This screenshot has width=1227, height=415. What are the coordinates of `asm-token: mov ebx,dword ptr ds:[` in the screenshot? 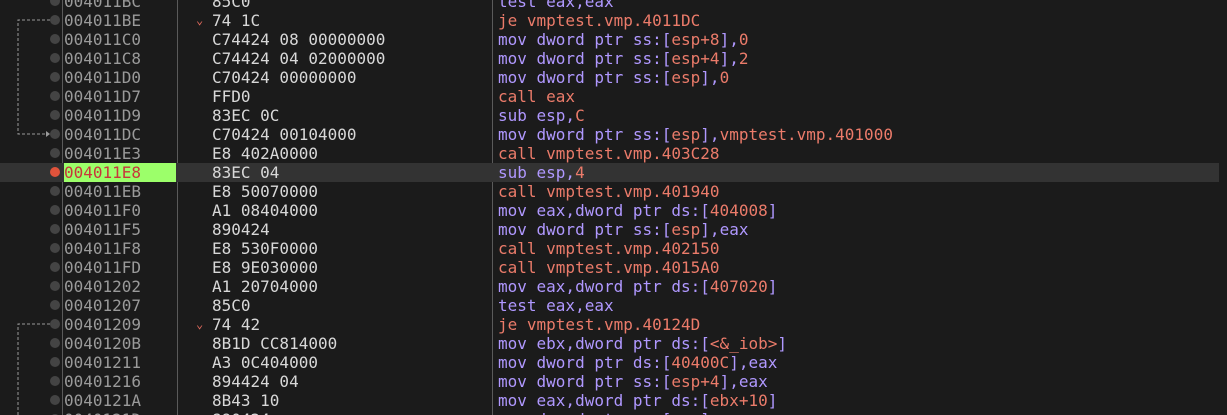 It's located at (604, 343).